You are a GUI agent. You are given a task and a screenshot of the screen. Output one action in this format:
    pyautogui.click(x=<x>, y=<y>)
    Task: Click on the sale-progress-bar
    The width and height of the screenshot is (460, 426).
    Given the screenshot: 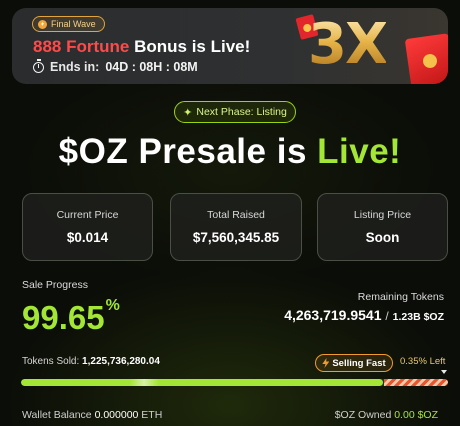 What is the action you would take?
    pyautogui.click(x=234, y=382)
    